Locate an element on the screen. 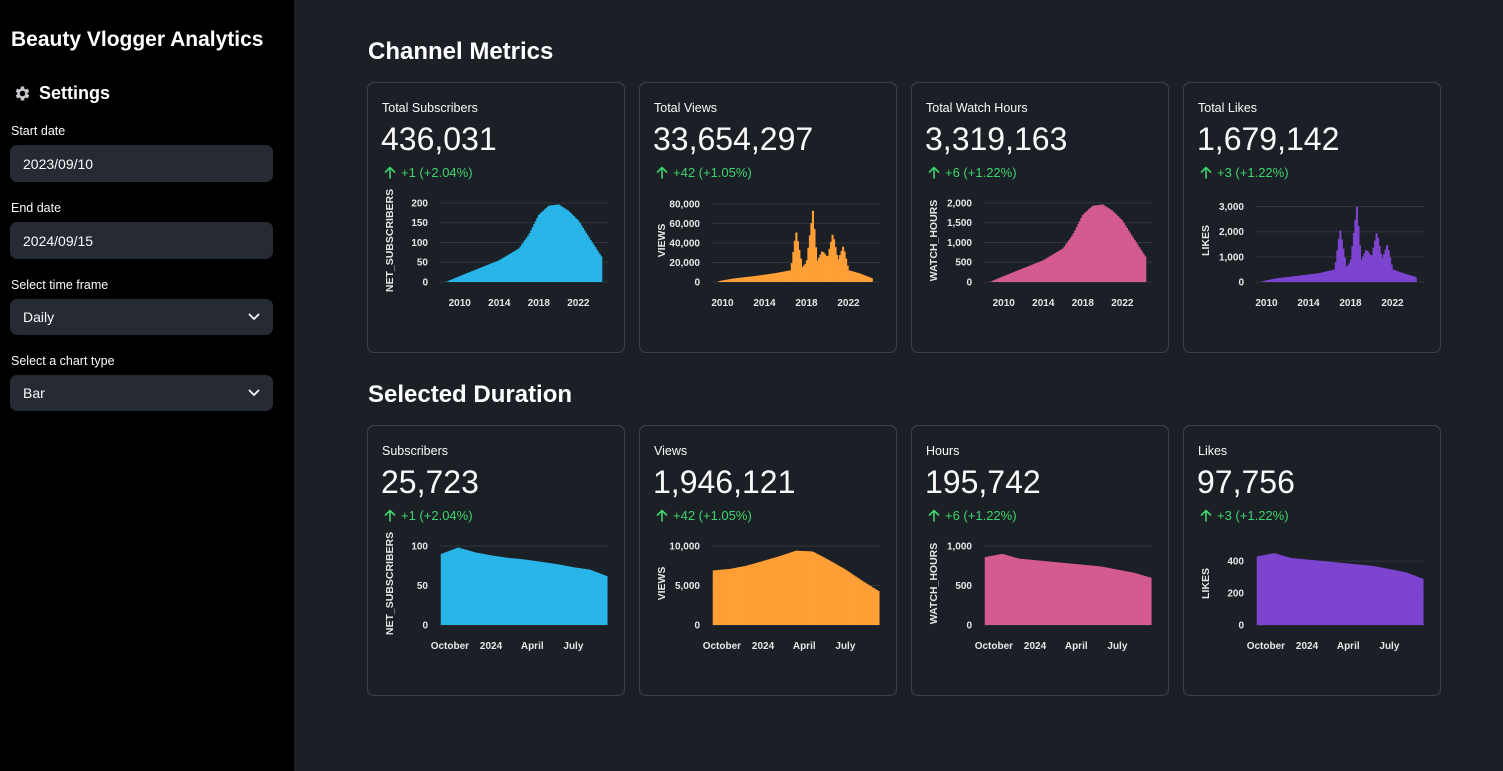 The height and width of the screenshot is (771, 1503). metric-value: 1,679,142 is located at coordinates (1268, 139).